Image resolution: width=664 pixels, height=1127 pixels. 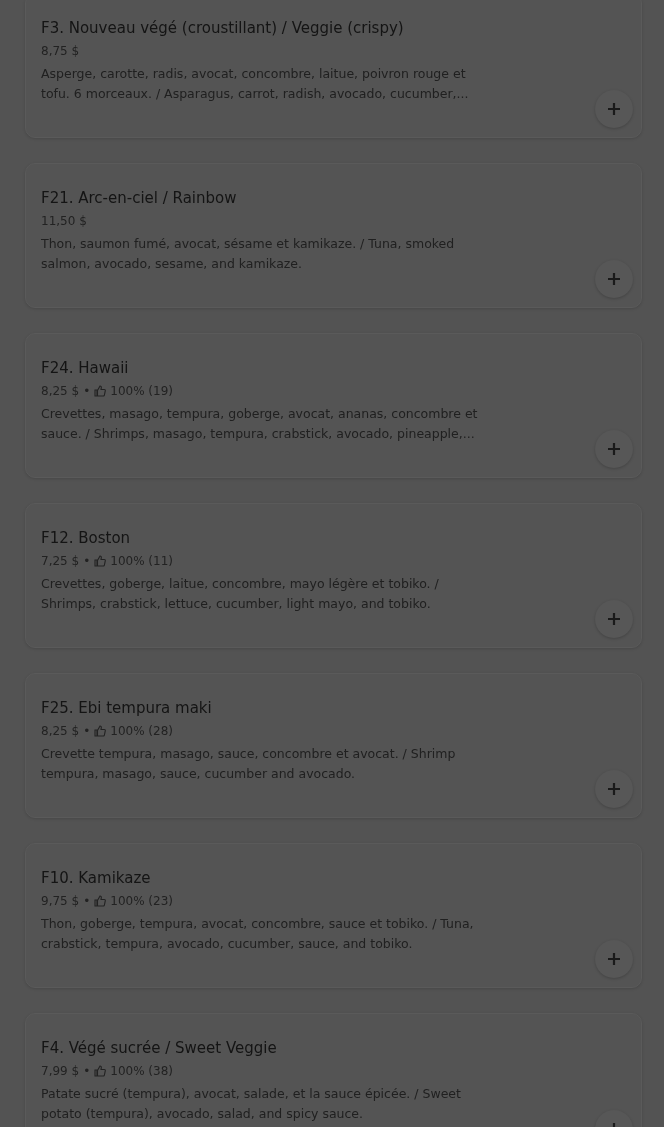 I want to click on item-name: F25. Ebi tempura maki, so click(x=127, y=708).